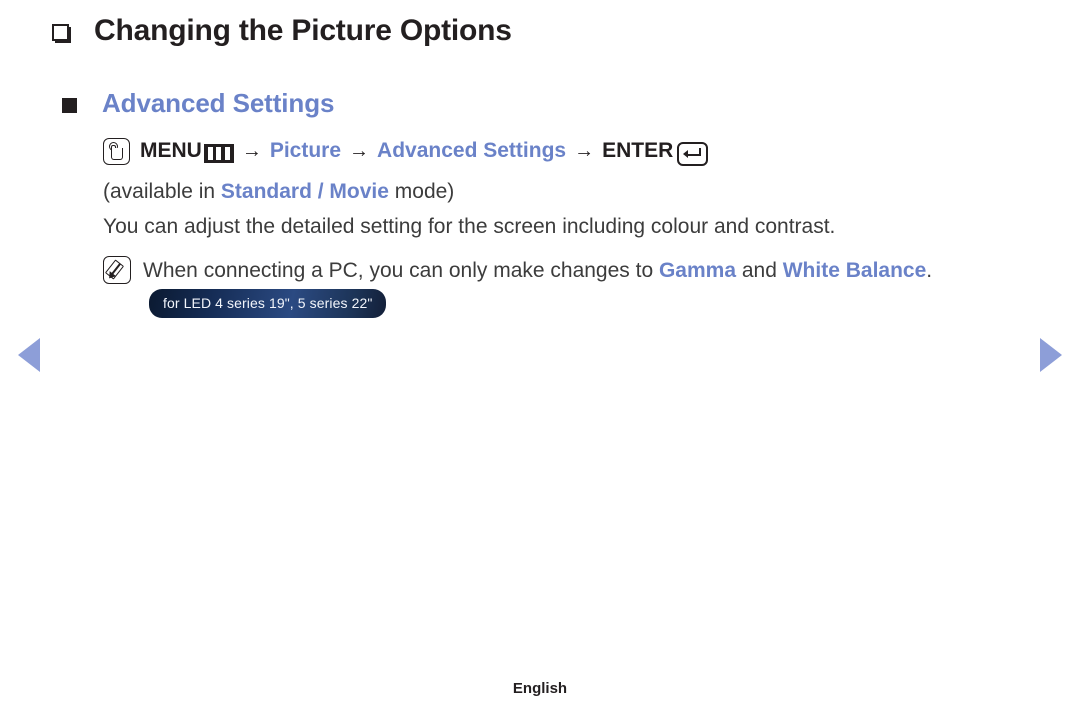 The height and width of the screenshot is (705, 1080). Describe the element at coordinates (303, 30) in the screenshot. I see `page-title: Changing the Picture Options` at that location.